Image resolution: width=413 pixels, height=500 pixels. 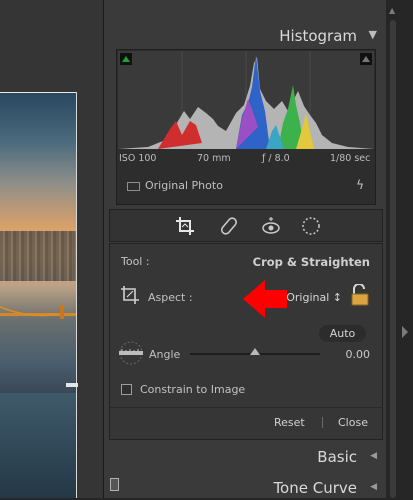 I want to click on shutter-speed: 1/80 sec, so click(x=350, y=158).